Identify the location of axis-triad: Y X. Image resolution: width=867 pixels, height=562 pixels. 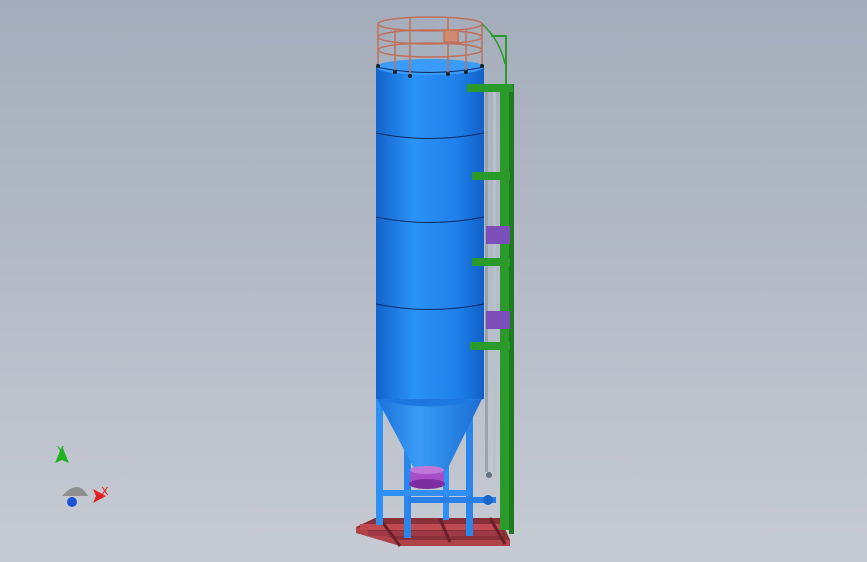
(82, 475).